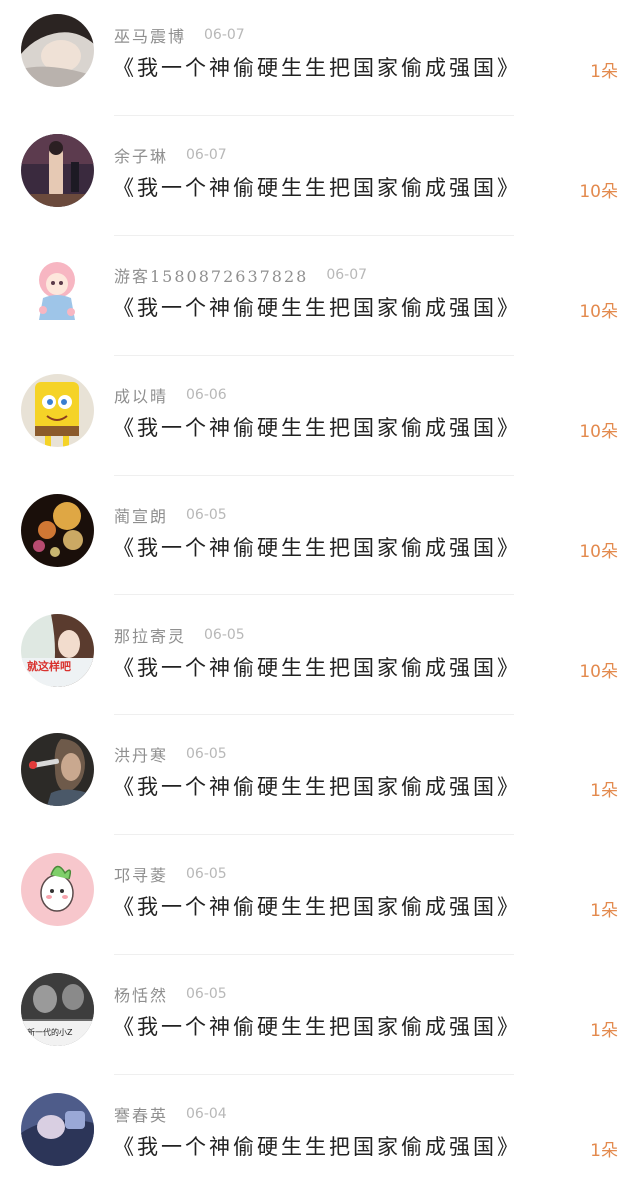 The image size is (640, 1199). What do you see at coordinates (57, 1010) in the screenshot?
I see `avatar: 新一代的小Z` at bounding box center [57, 1010].